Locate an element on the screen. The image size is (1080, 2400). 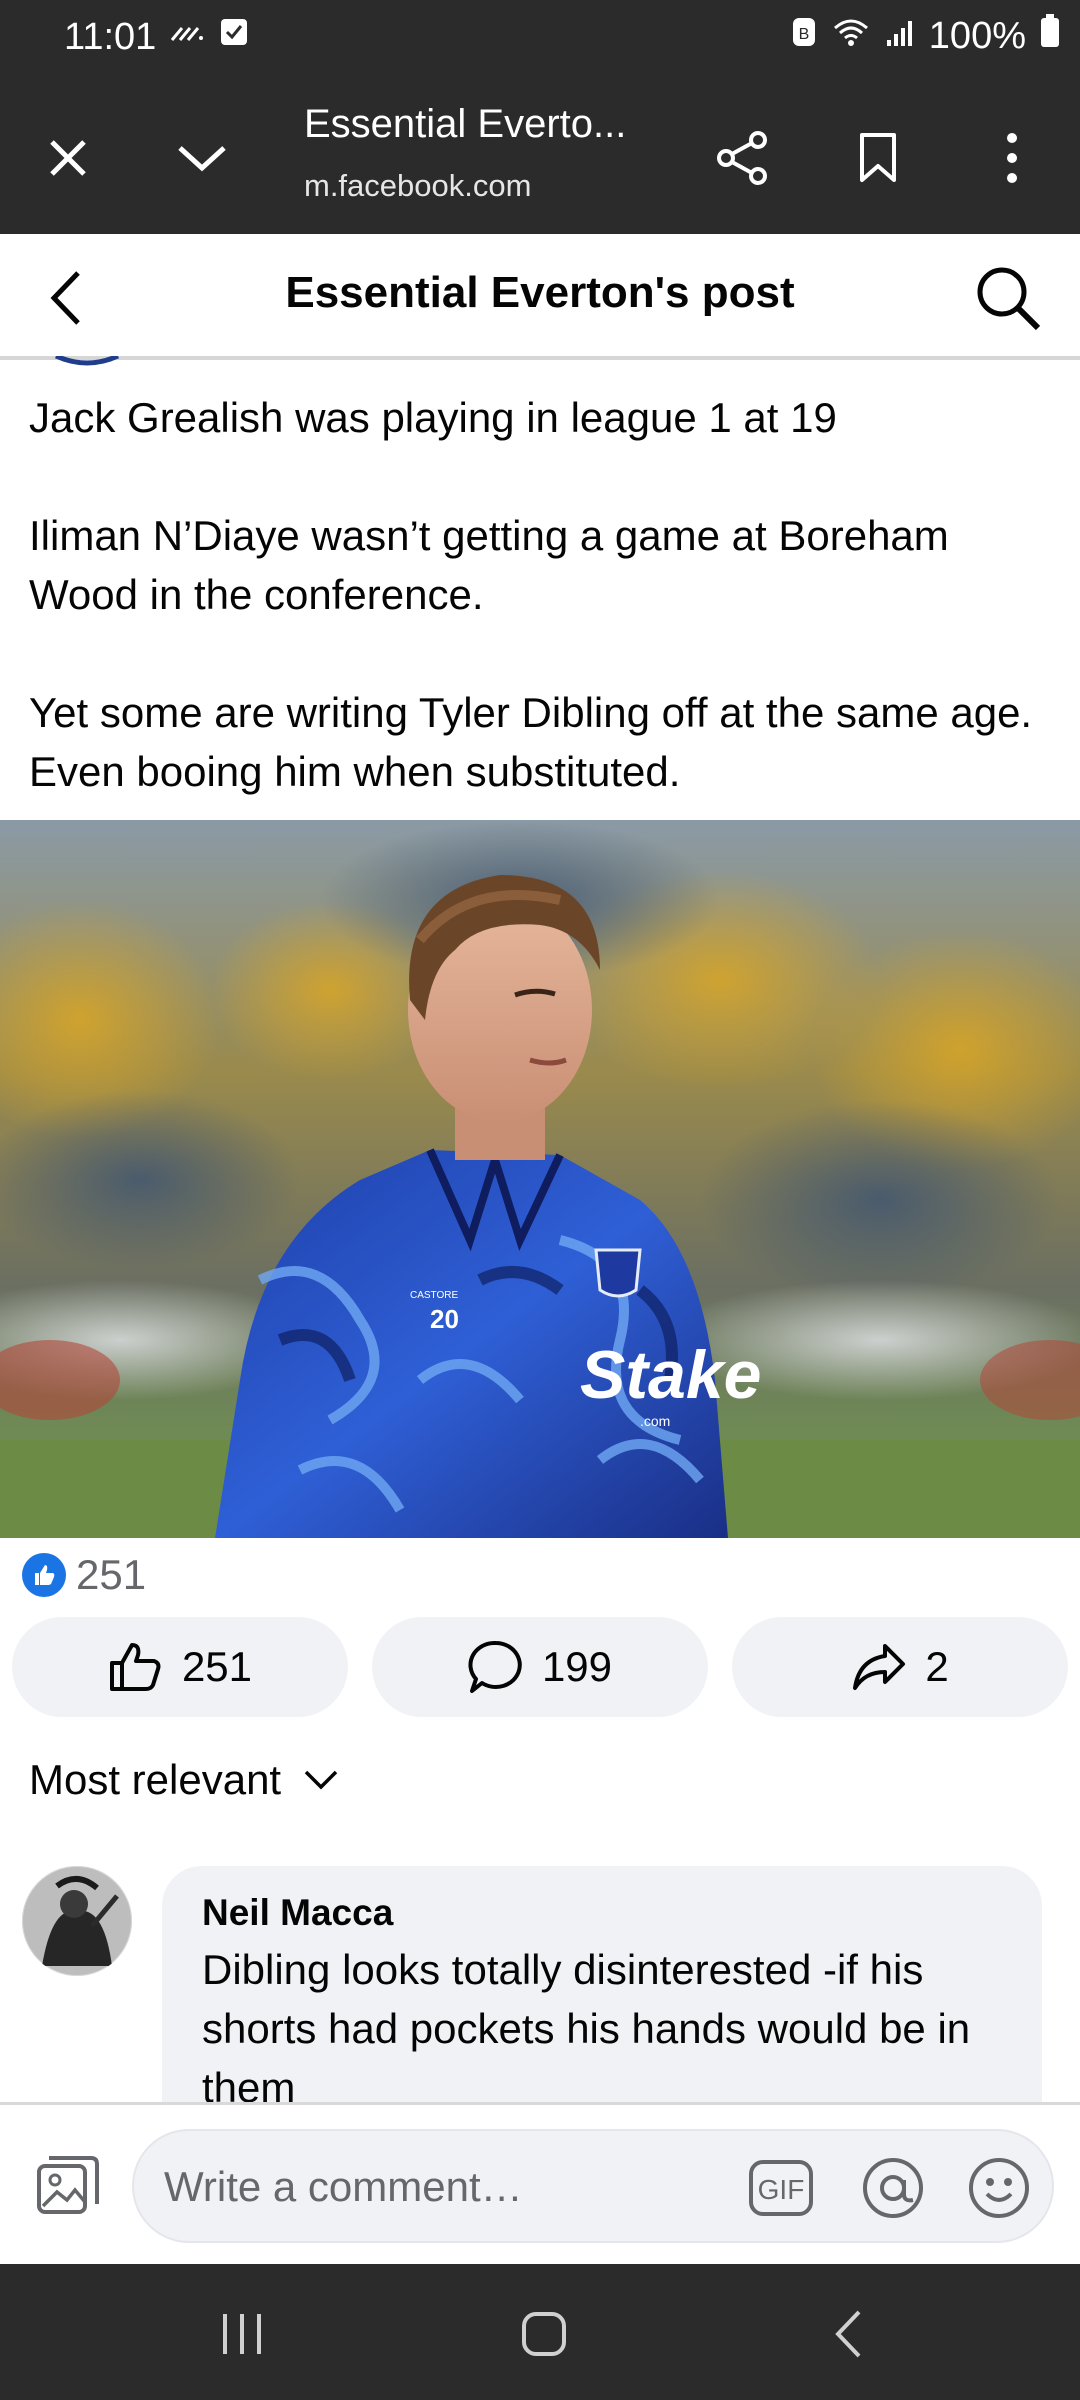
status-bar: 11:01 B 100% is located at coordinates (540, 39).